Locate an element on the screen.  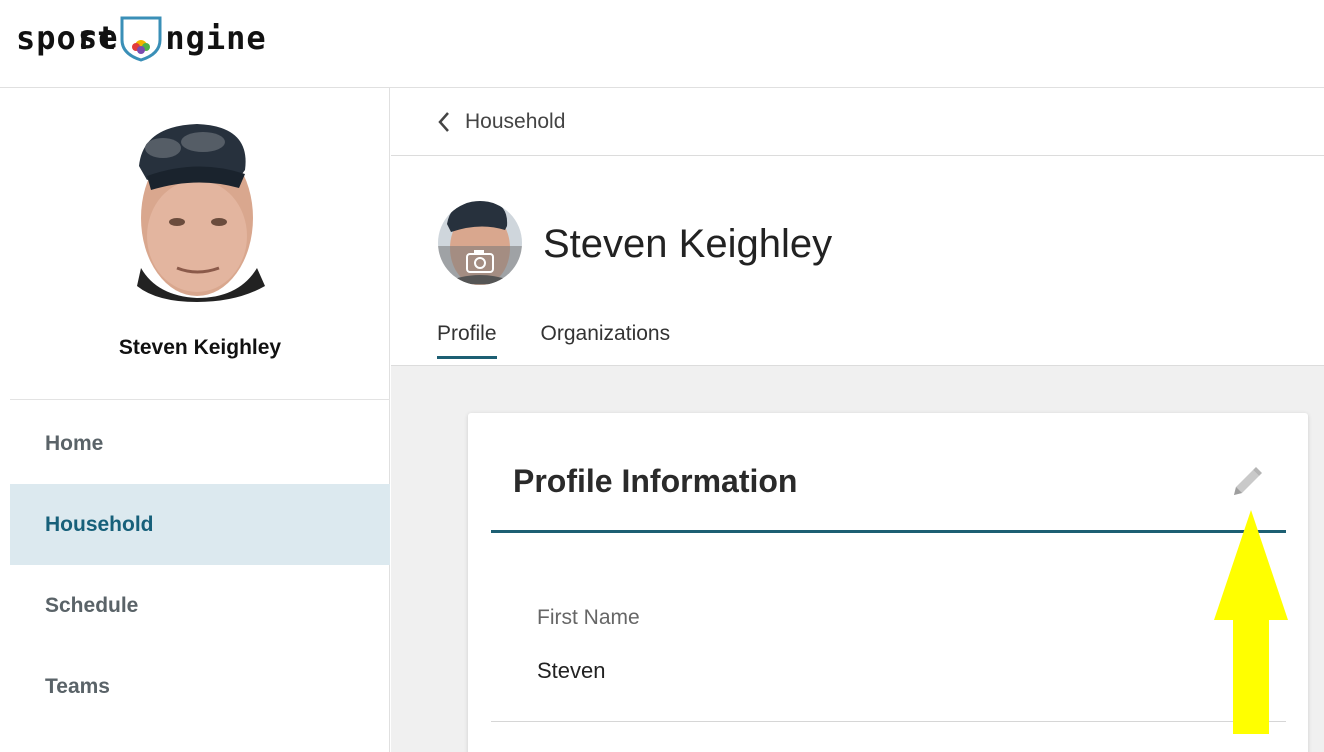
sidebar-profile: Steven Keighley is located at coordinates (200, 244).